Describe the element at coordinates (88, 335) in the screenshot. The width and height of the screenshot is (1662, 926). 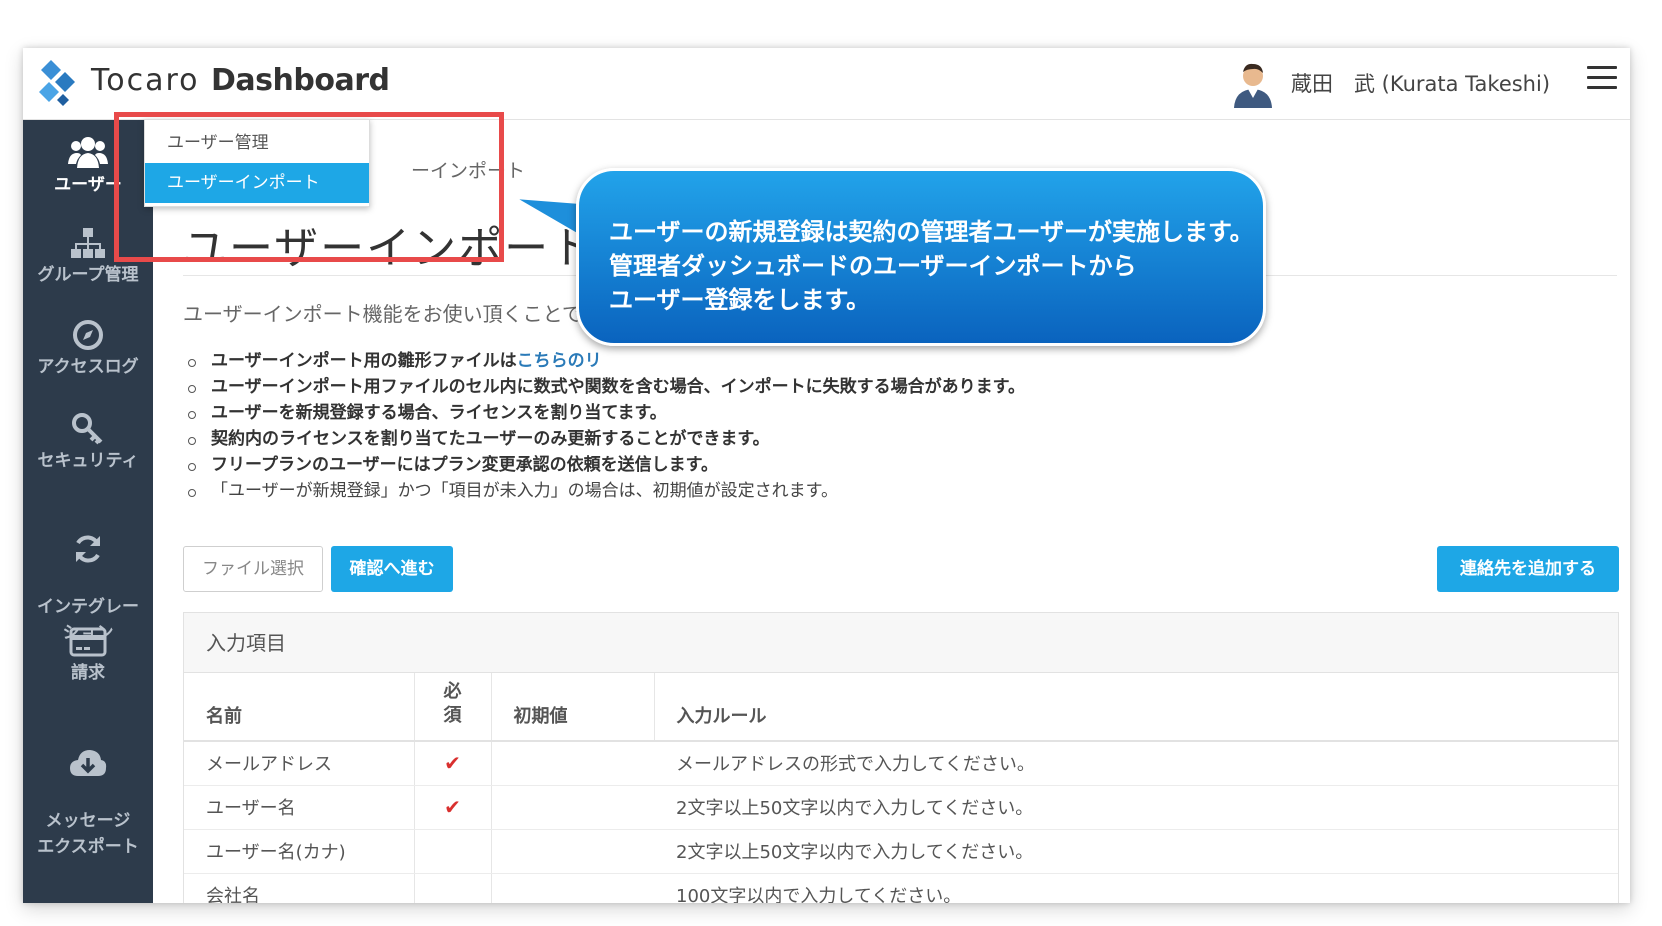
I see `compass-icon` at that location.